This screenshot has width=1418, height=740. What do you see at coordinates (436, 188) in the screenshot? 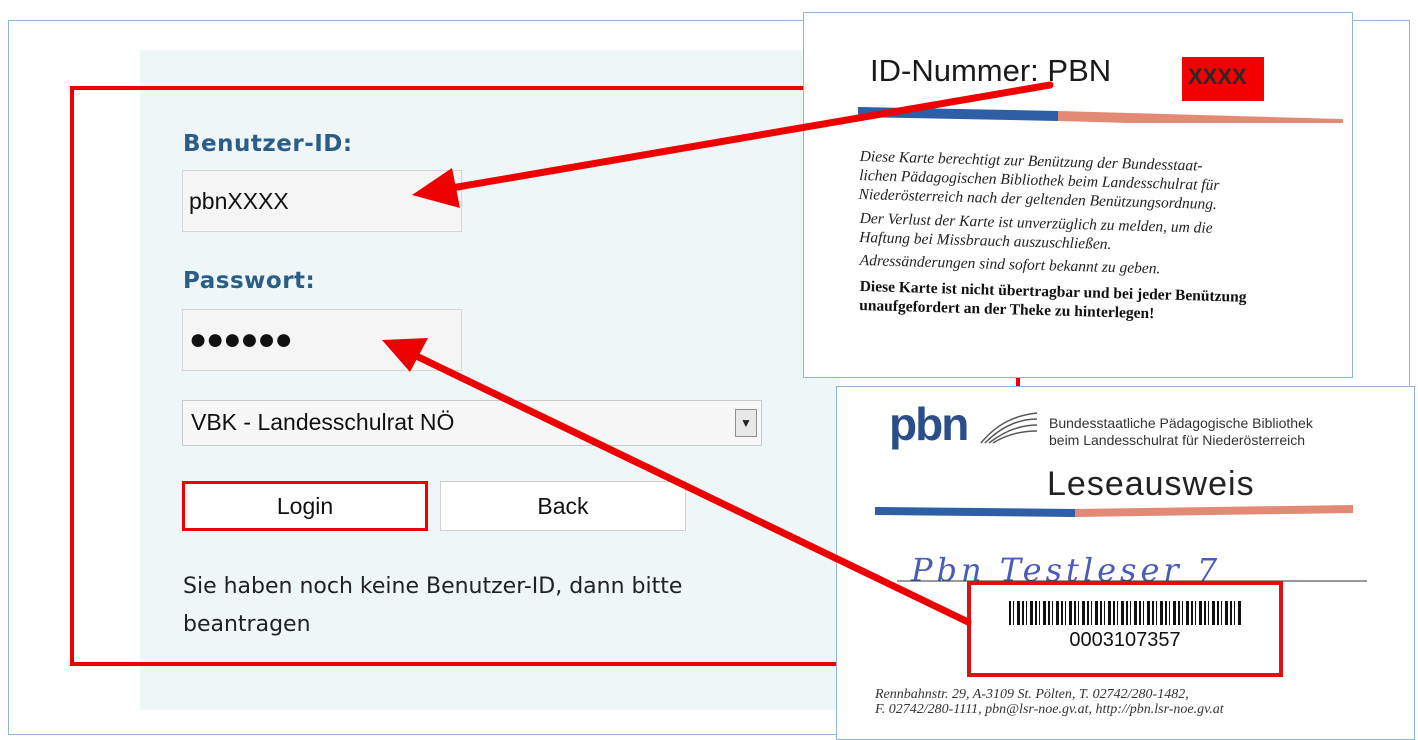
I see `arrow-userid-head` at bounding box center [436, 188].